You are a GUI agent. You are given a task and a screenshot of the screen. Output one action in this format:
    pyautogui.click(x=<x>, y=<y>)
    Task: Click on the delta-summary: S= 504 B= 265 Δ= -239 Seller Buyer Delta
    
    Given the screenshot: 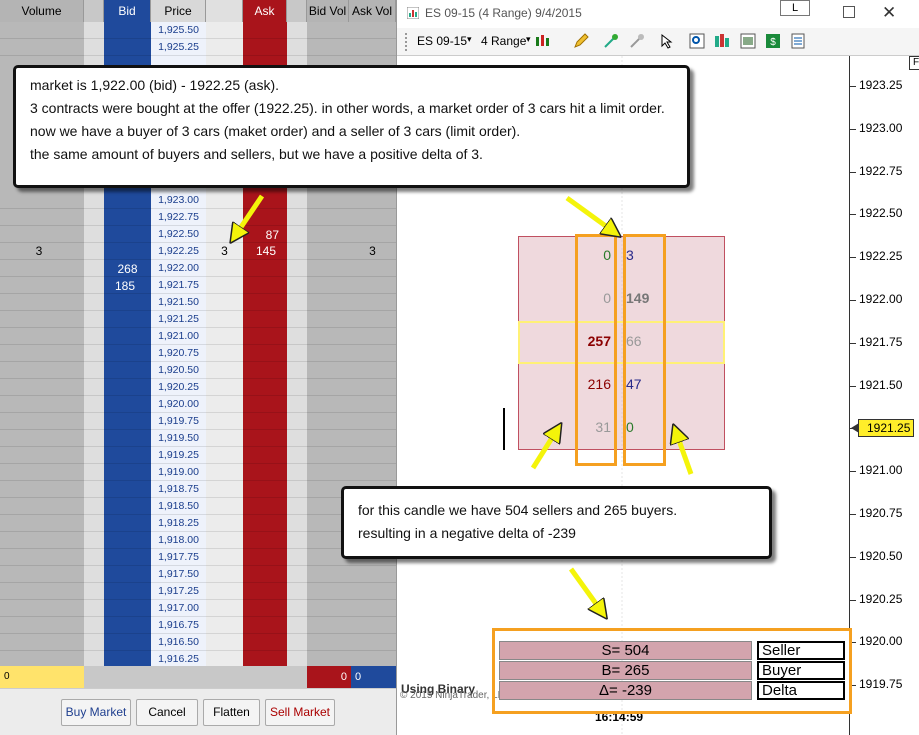 What is the action you would take?
    pyautogui.click(x=672, y=671)
    